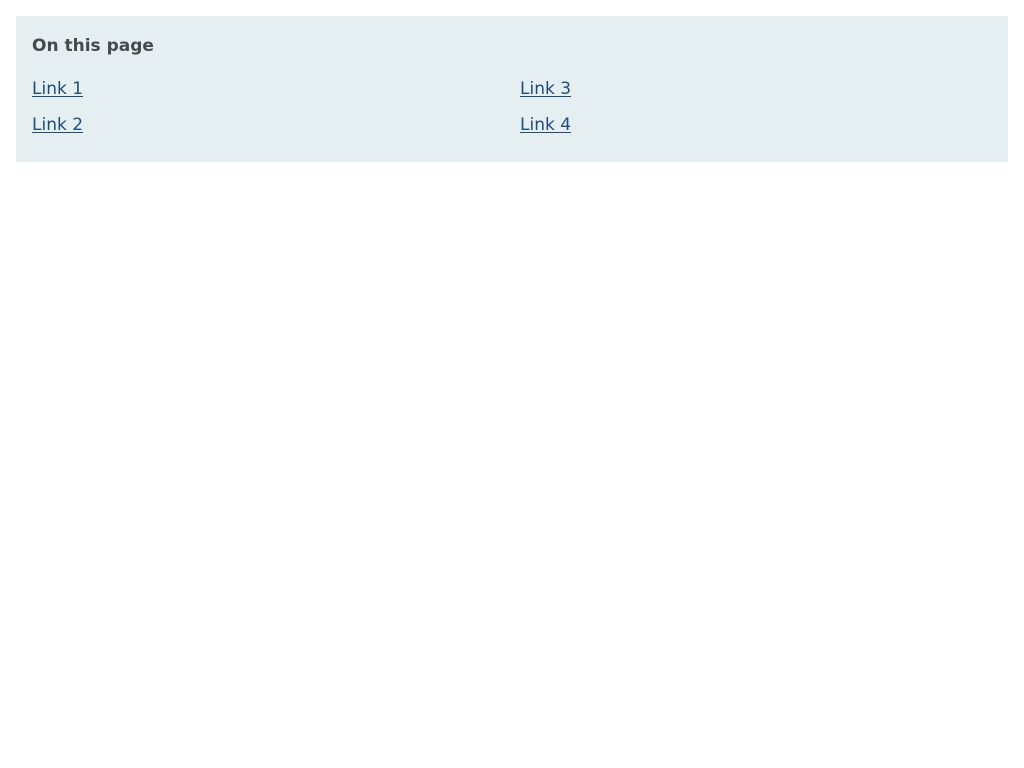 This screenshot has height=768, width=1024. Describe the element at coordinates (57, 89) in the screenshot. I see `toc-link-1: Link 1` at that location.